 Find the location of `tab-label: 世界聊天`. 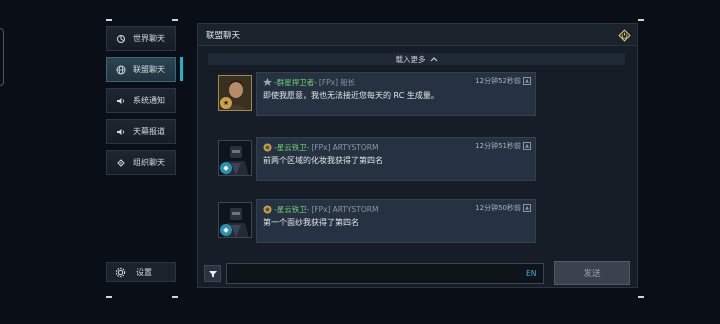

tab-label: 世界聊天 is located at coordinates (149, 38).